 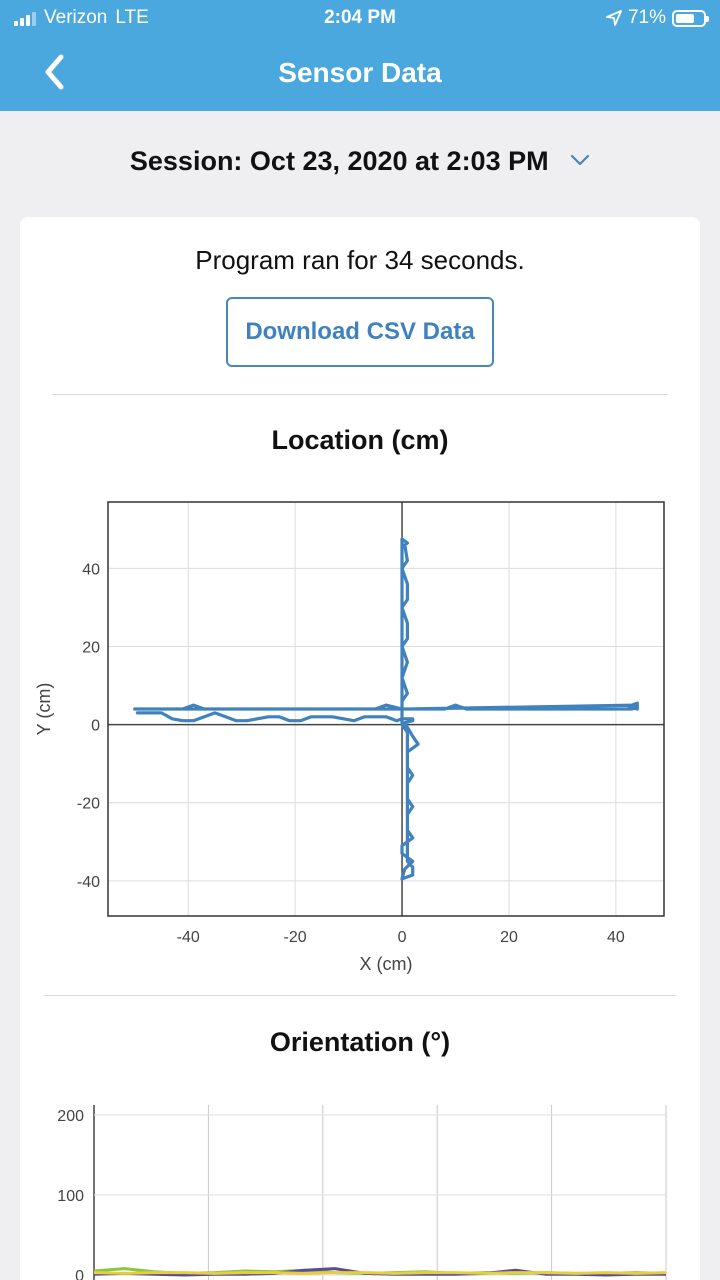 What do you see at coordinates (44, 709) in the screenshot?
I see `y-axis-label: Y (cm)` at bounding box center [44, 709].